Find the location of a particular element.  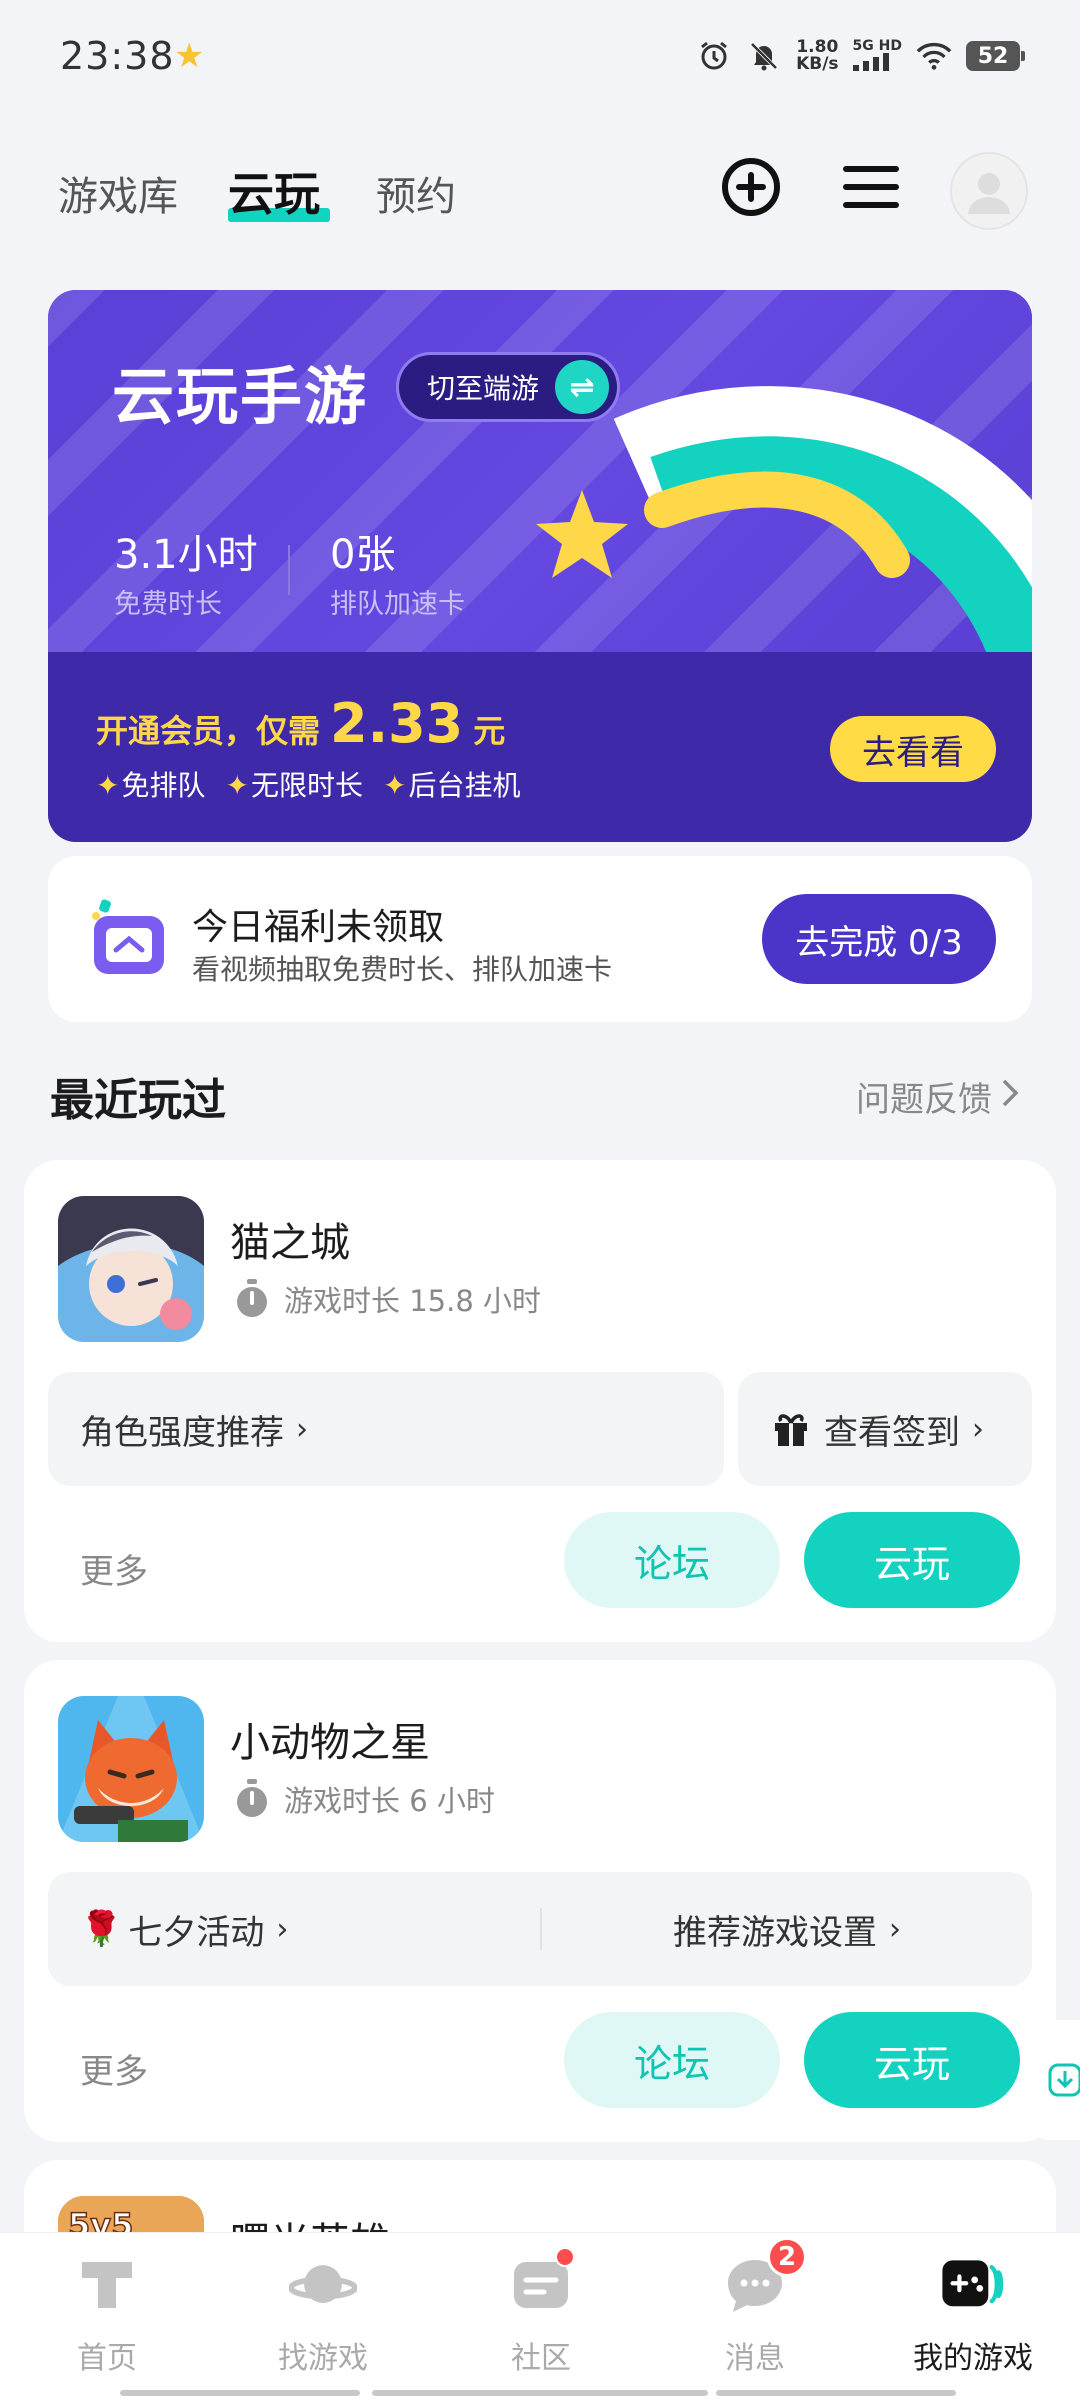

speedup-cards-stat: 0张 排队加速卡 is located at coordinates (397, 571).